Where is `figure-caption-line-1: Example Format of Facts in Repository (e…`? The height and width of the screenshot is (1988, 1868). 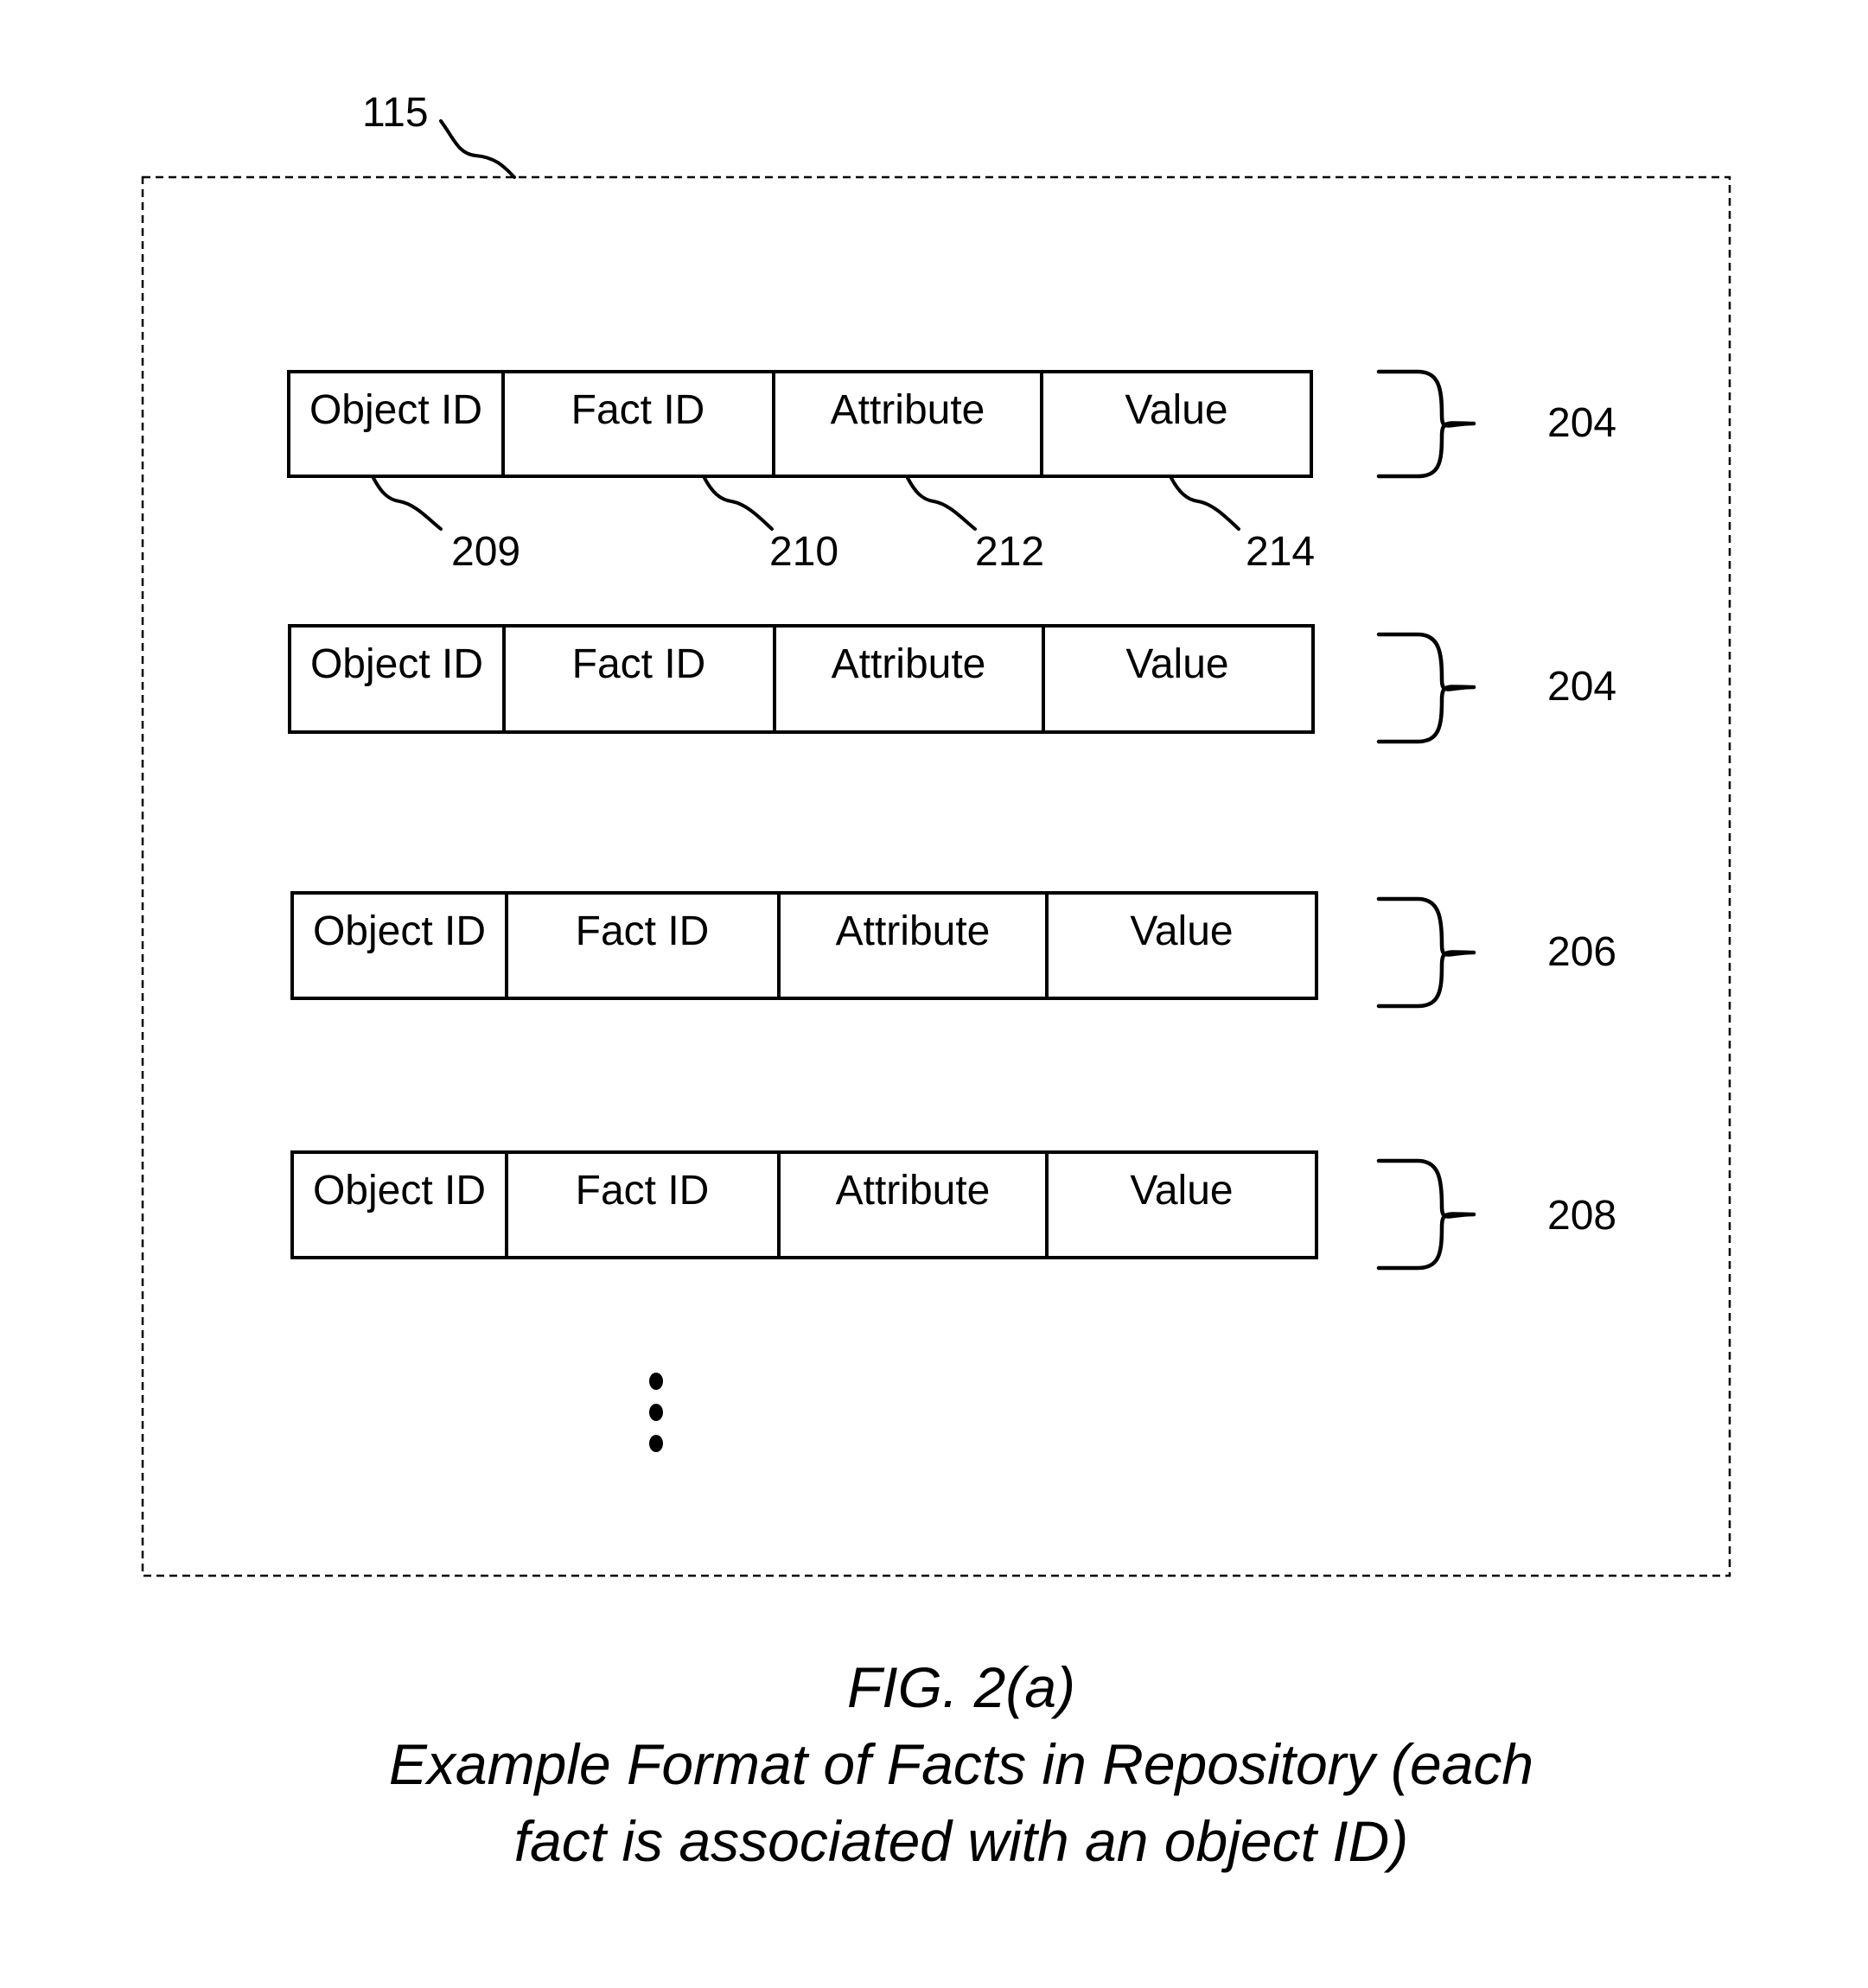 figure-caption-line-1: Example Format of Facts in Repository (e… is located at coordinates (961, 1764).